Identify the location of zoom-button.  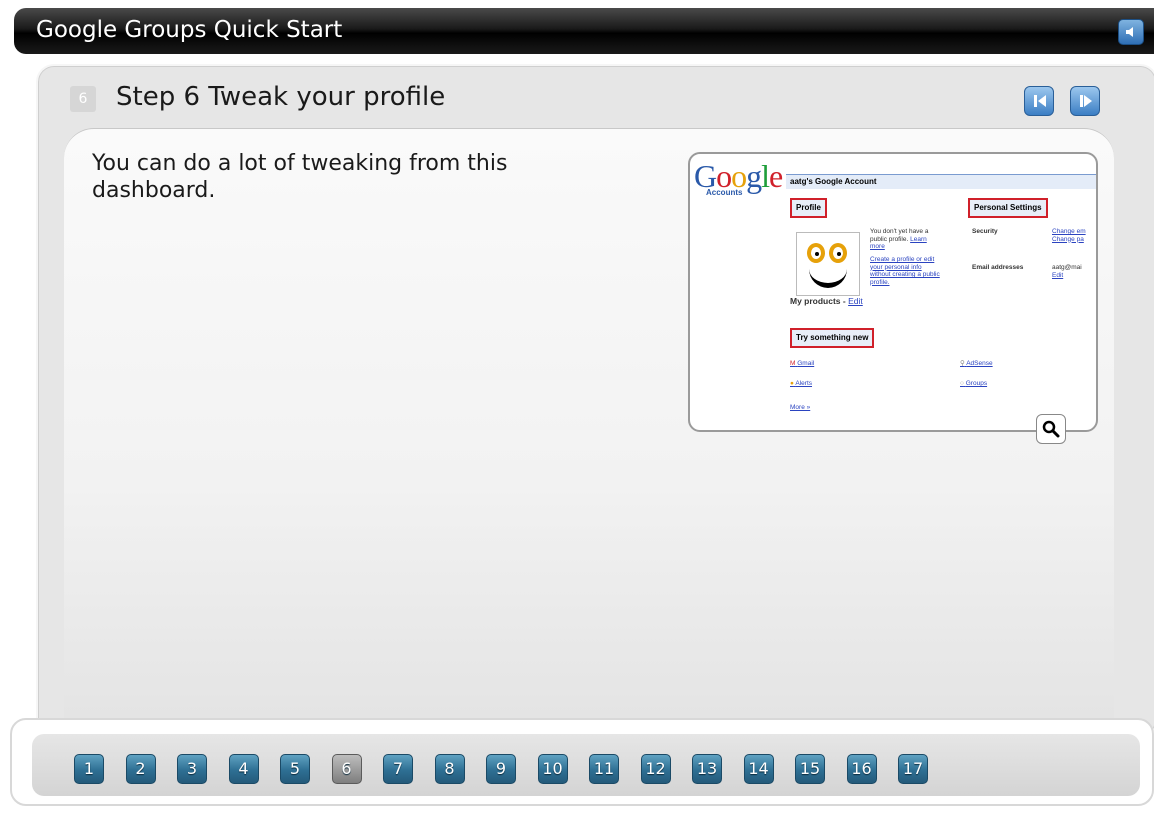
(1051, 429).